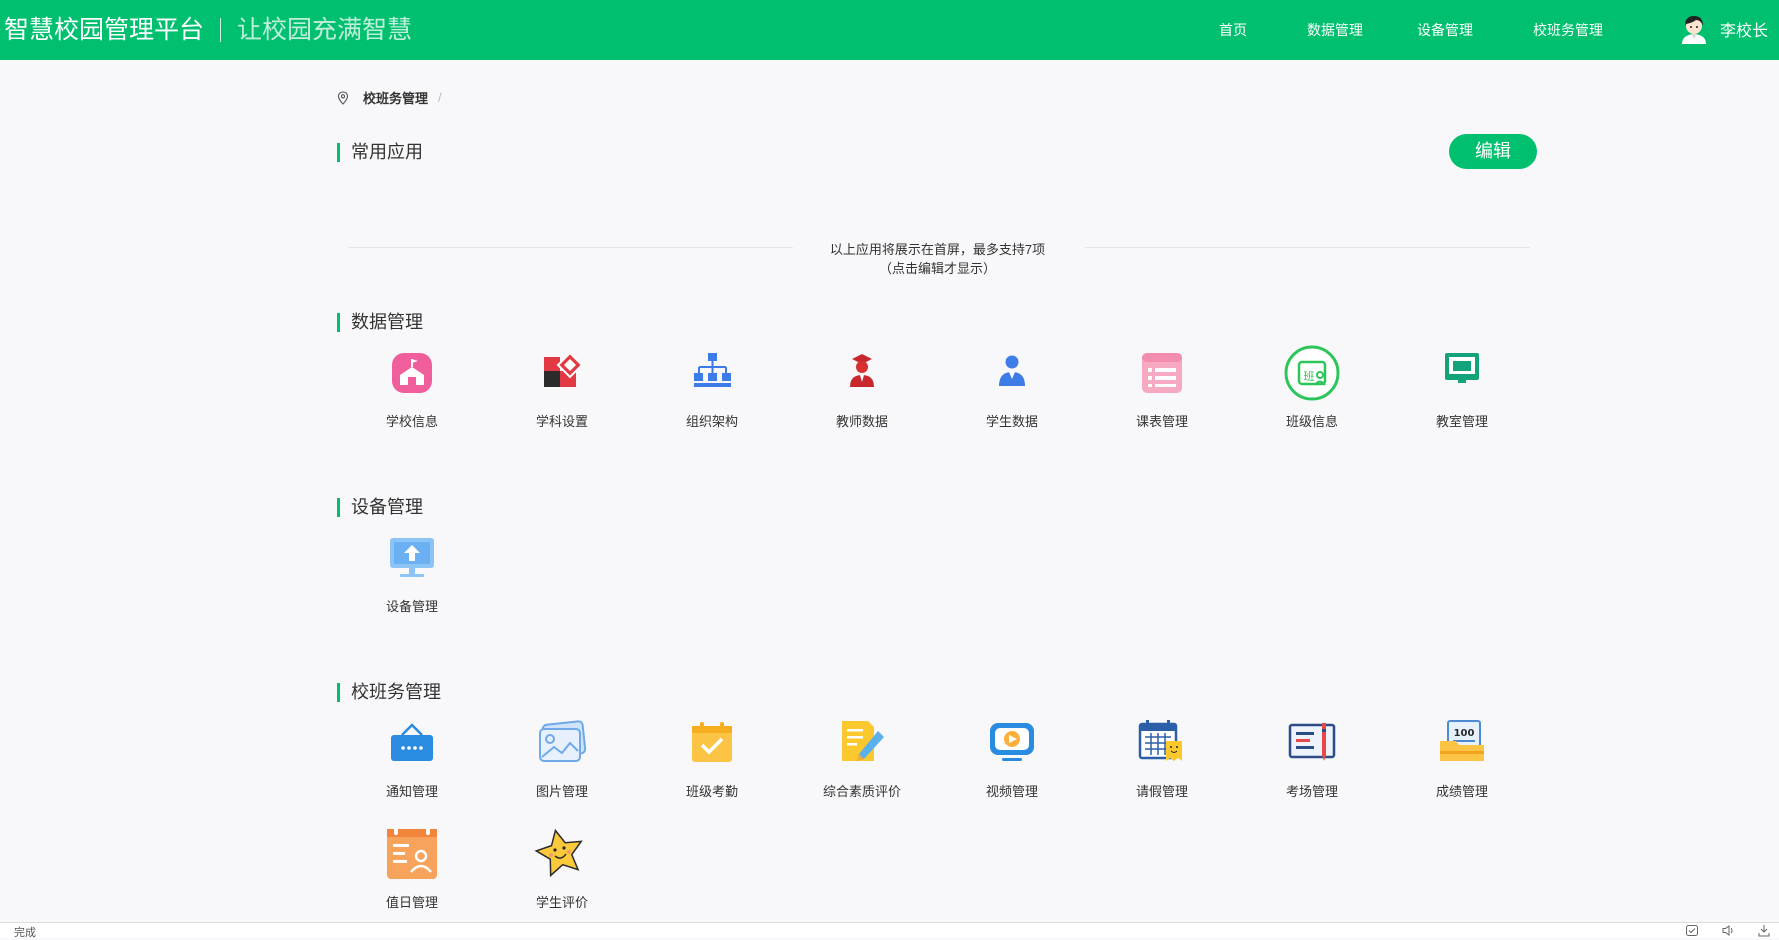  I want to click on app-label: 教室管理, so click(1461, 421).